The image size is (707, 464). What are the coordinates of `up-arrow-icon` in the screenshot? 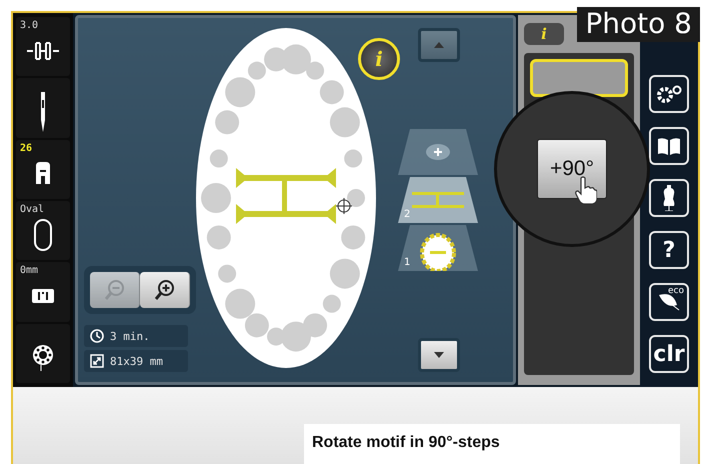 It's located at (439, 45).